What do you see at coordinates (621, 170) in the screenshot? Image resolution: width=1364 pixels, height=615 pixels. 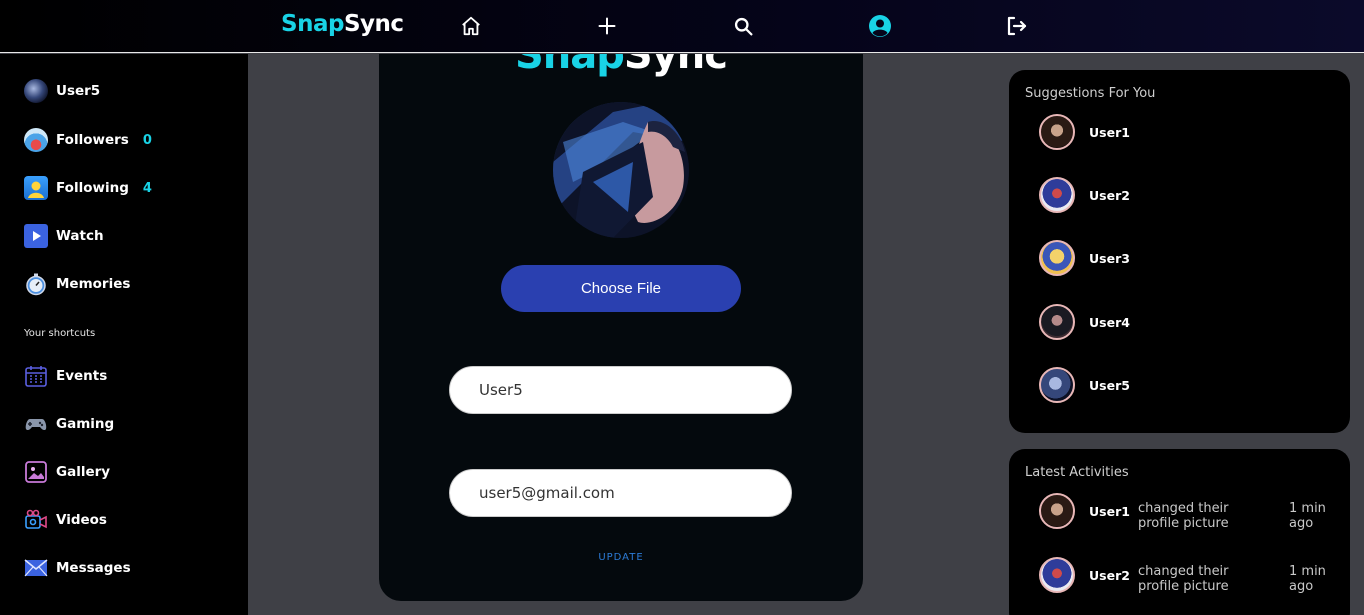 I see `profile-picture` at bounding box center [621, 170].